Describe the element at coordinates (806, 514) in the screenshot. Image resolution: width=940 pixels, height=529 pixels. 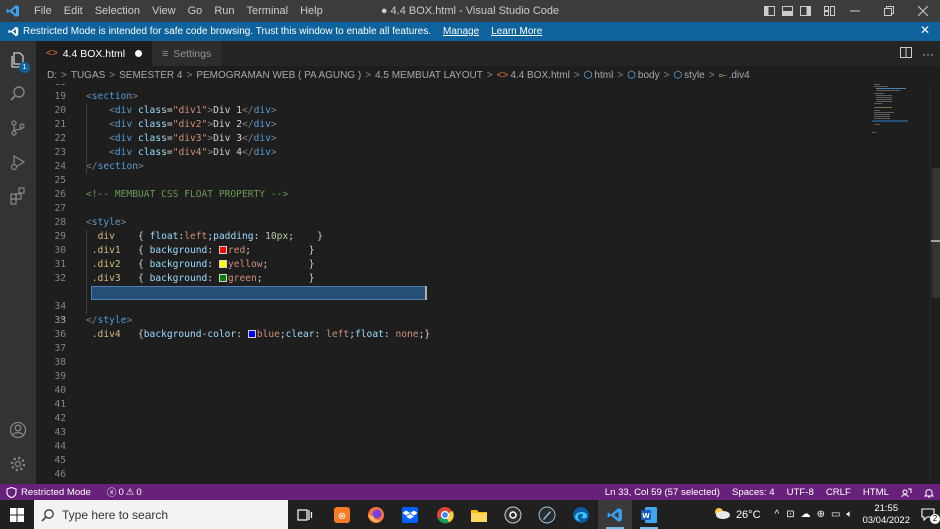
I see `onedrive-cloud-icon: ☁` at that location.